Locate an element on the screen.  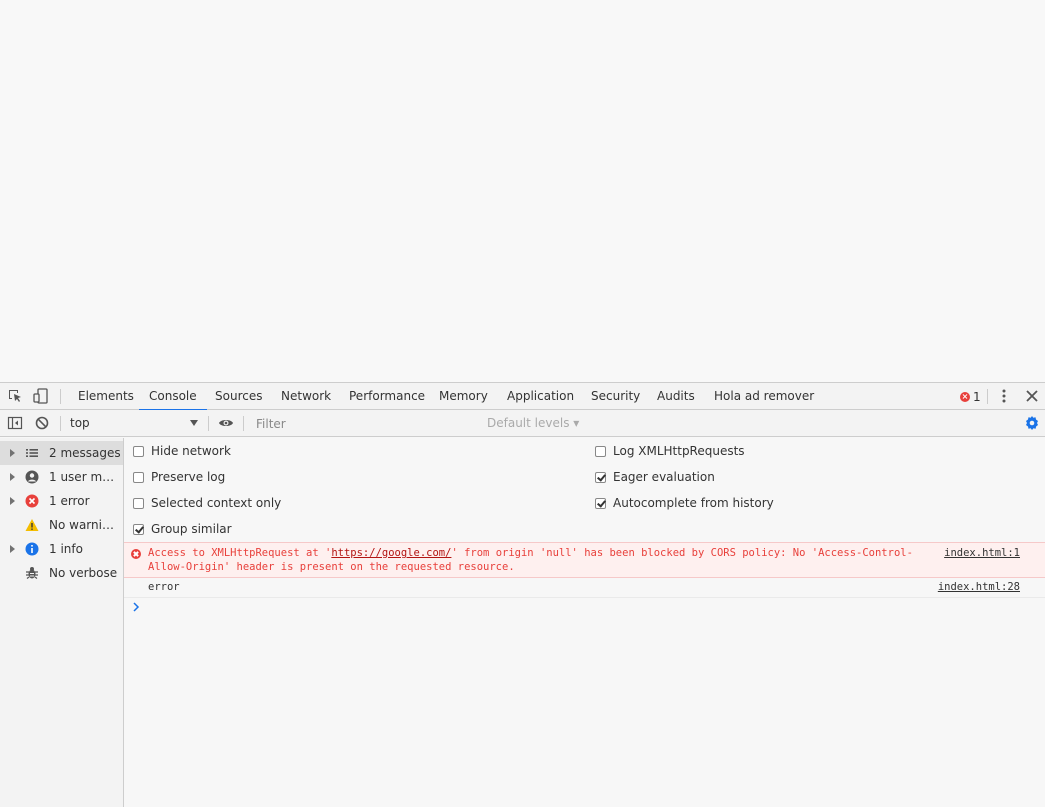
sidebar-toggle-icon is located at coordinates (15, 423).